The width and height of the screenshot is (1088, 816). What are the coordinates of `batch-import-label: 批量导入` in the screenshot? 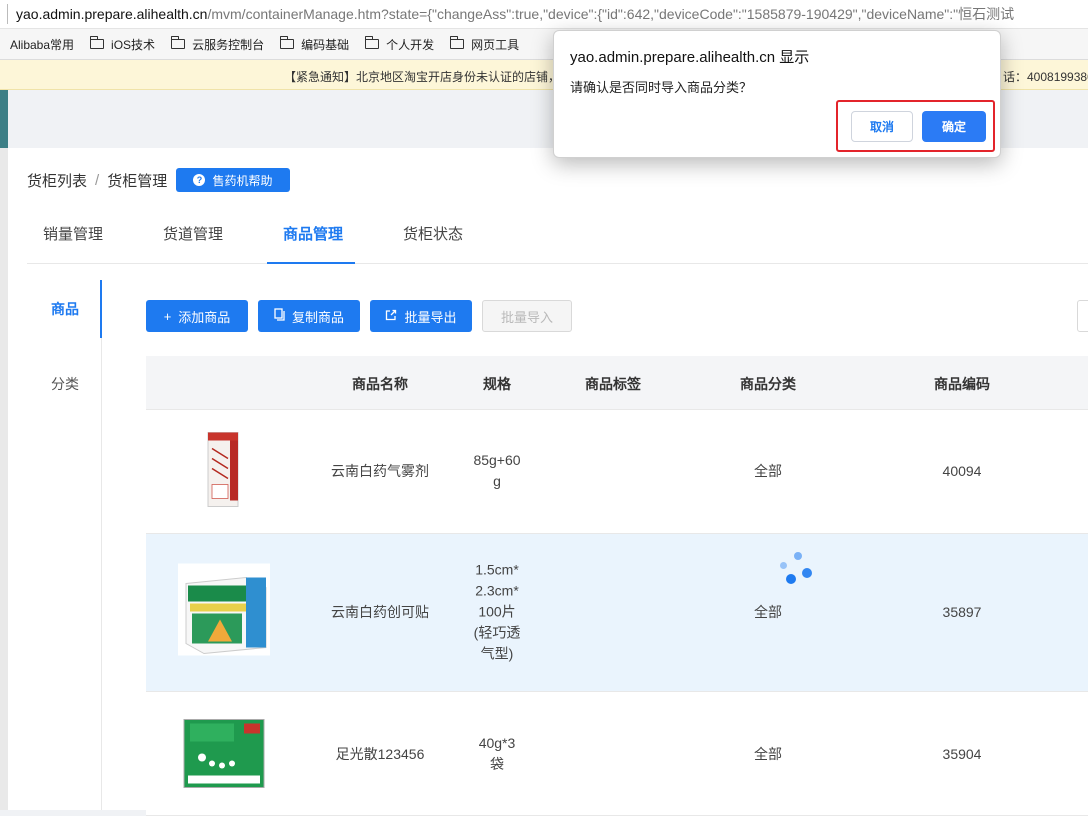 It's located at (526, 317).